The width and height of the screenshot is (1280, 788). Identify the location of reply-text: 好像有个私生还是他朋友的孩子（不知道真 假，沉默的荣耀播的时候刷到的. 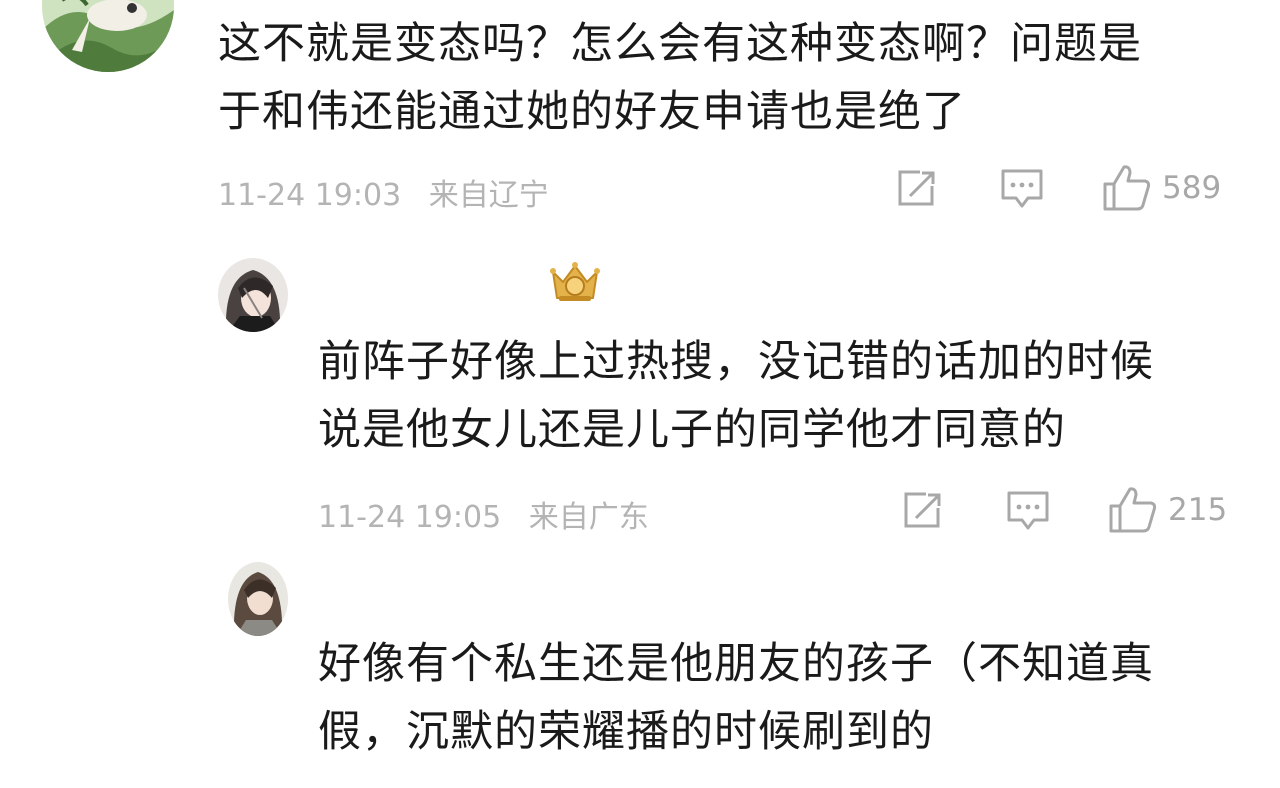
(736, 698).